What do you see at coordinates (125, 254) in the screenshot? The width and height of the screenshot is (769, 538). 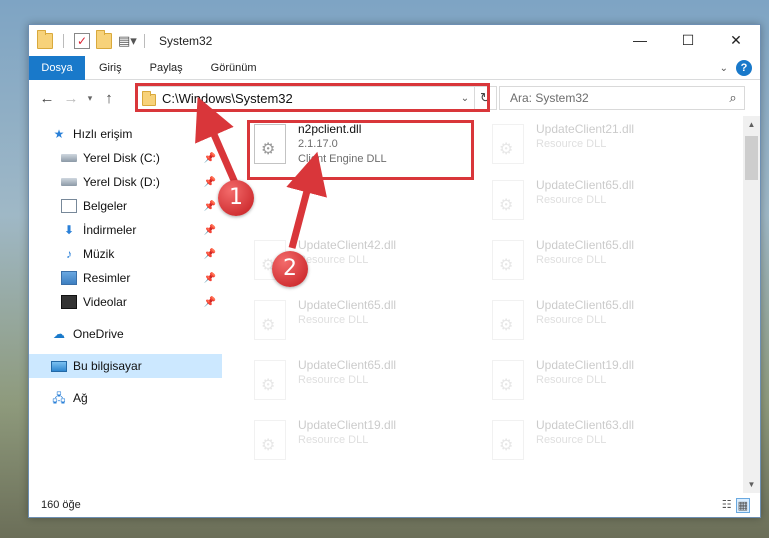 I see `nav-item-music: ♪ Müzik 📌` at bounding box center [125, 254].